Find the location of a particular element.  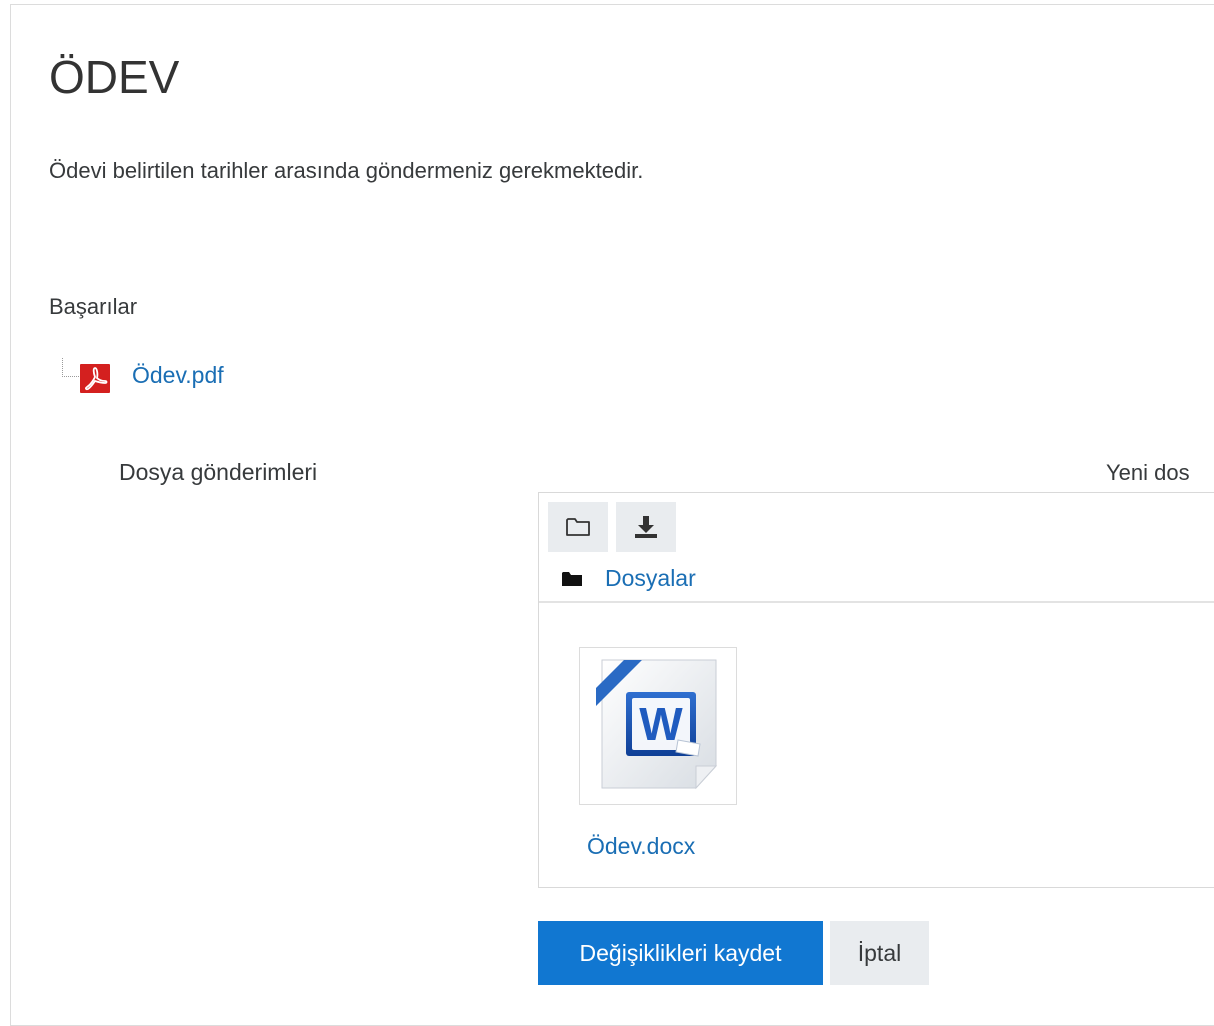

breadcrumb: Dosyalar is located at coordinates (628, 578).